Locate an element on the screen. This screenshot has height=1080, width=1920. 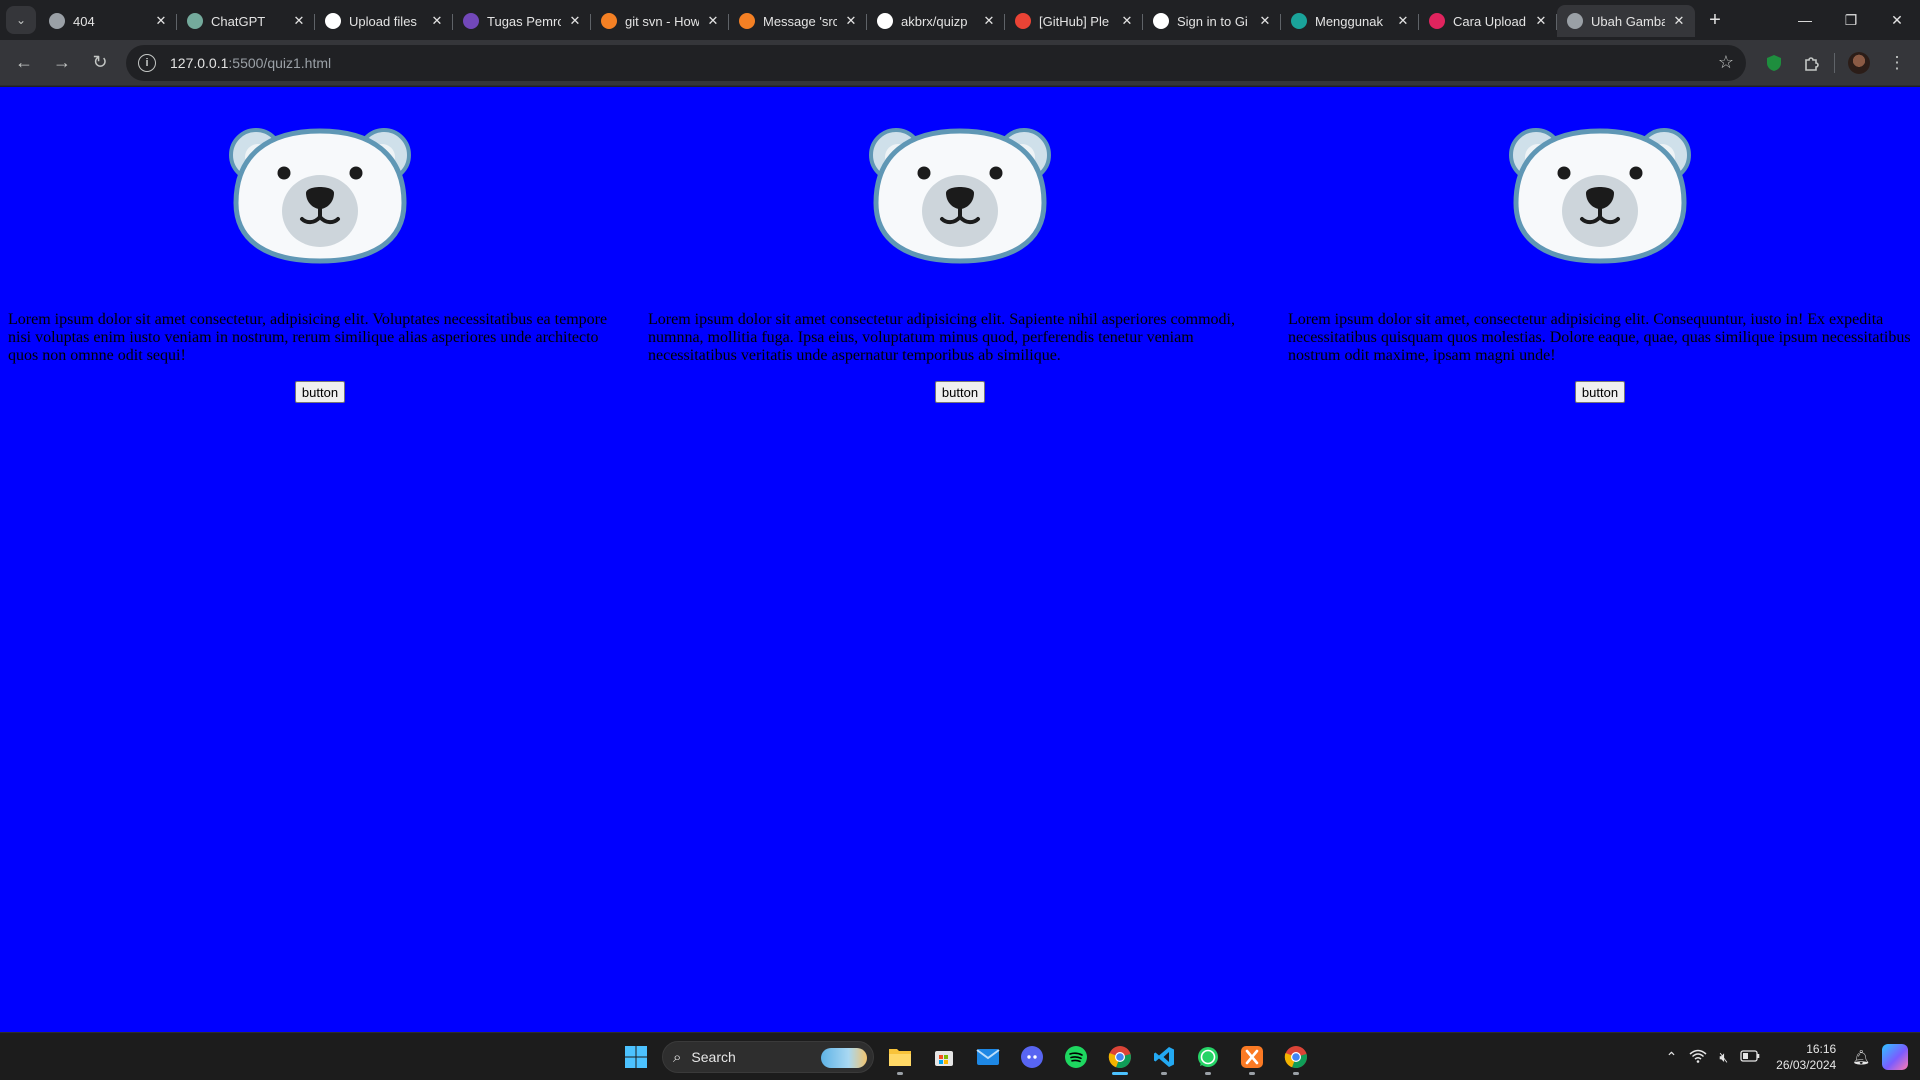
close-icon: ✕ is located at coordinates (1897, 19).